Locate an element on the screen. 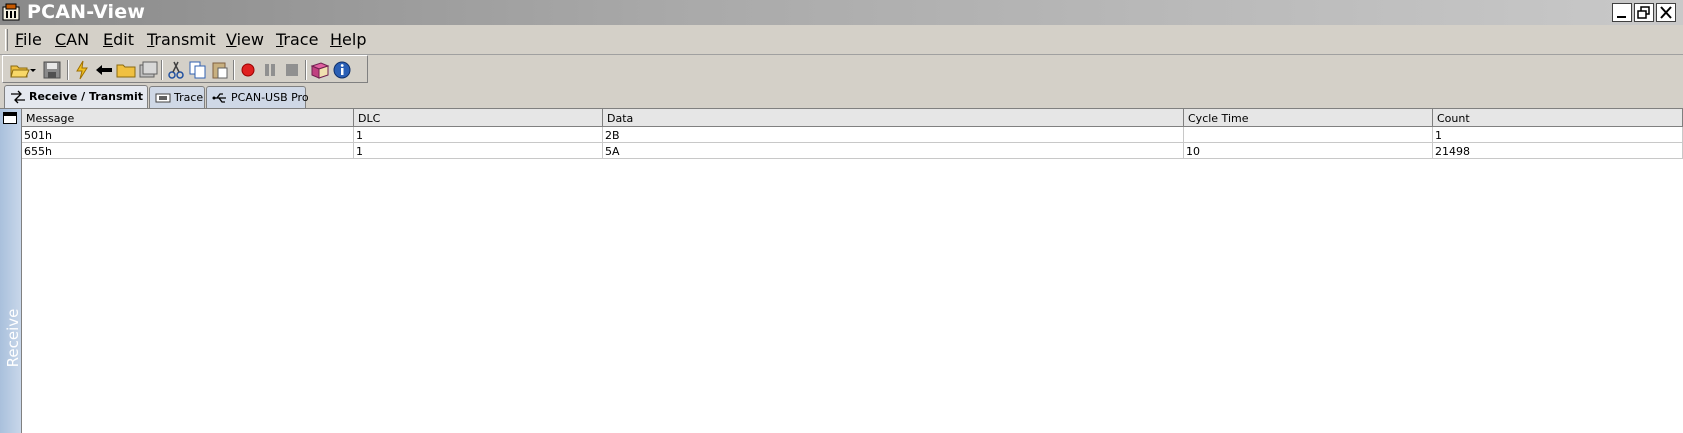  menu-file-label: ile is located at coordinates (32, 39).